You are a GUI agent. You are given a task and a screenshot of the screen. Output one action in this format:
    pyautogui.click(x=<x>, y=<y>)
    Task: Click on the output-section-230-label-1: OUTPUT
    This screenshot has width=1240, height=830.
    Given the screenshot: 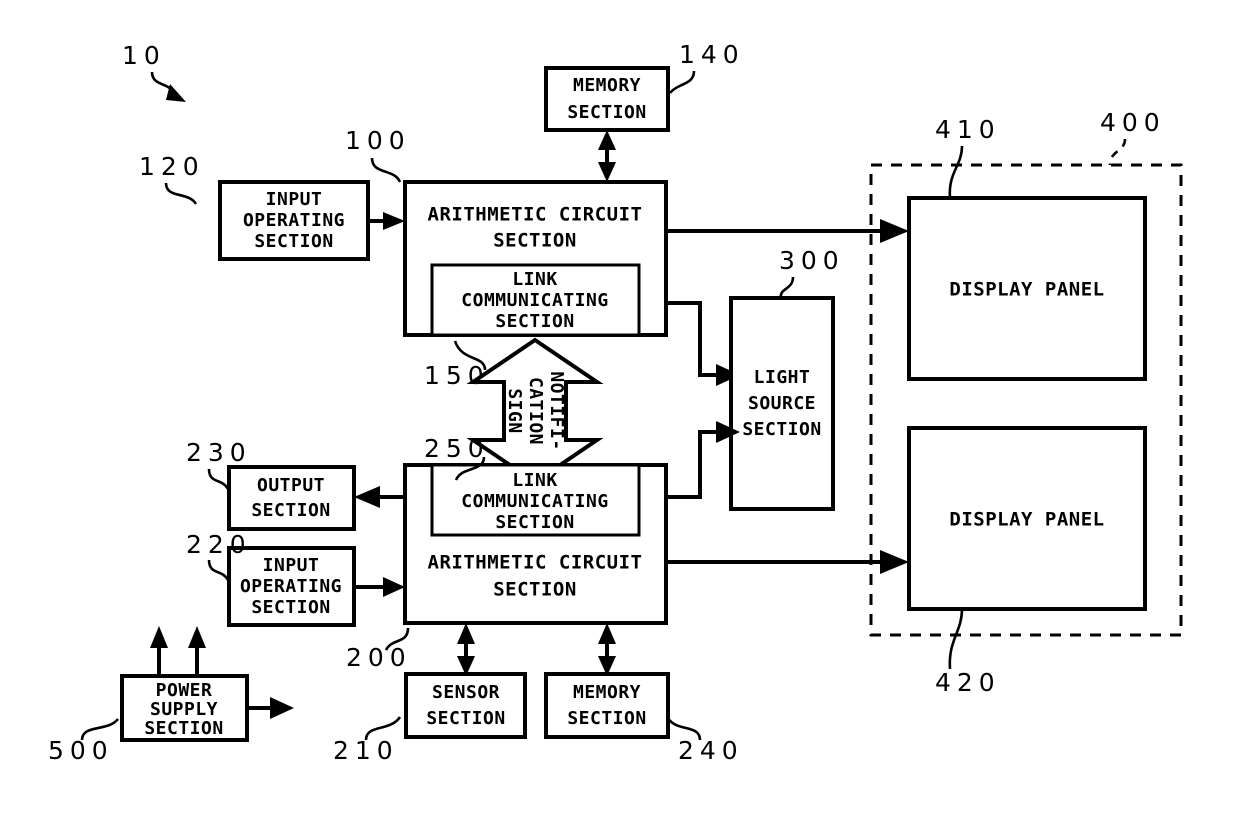 What is the action you would take?
    pyautogui.click(x=291, y=485)
    